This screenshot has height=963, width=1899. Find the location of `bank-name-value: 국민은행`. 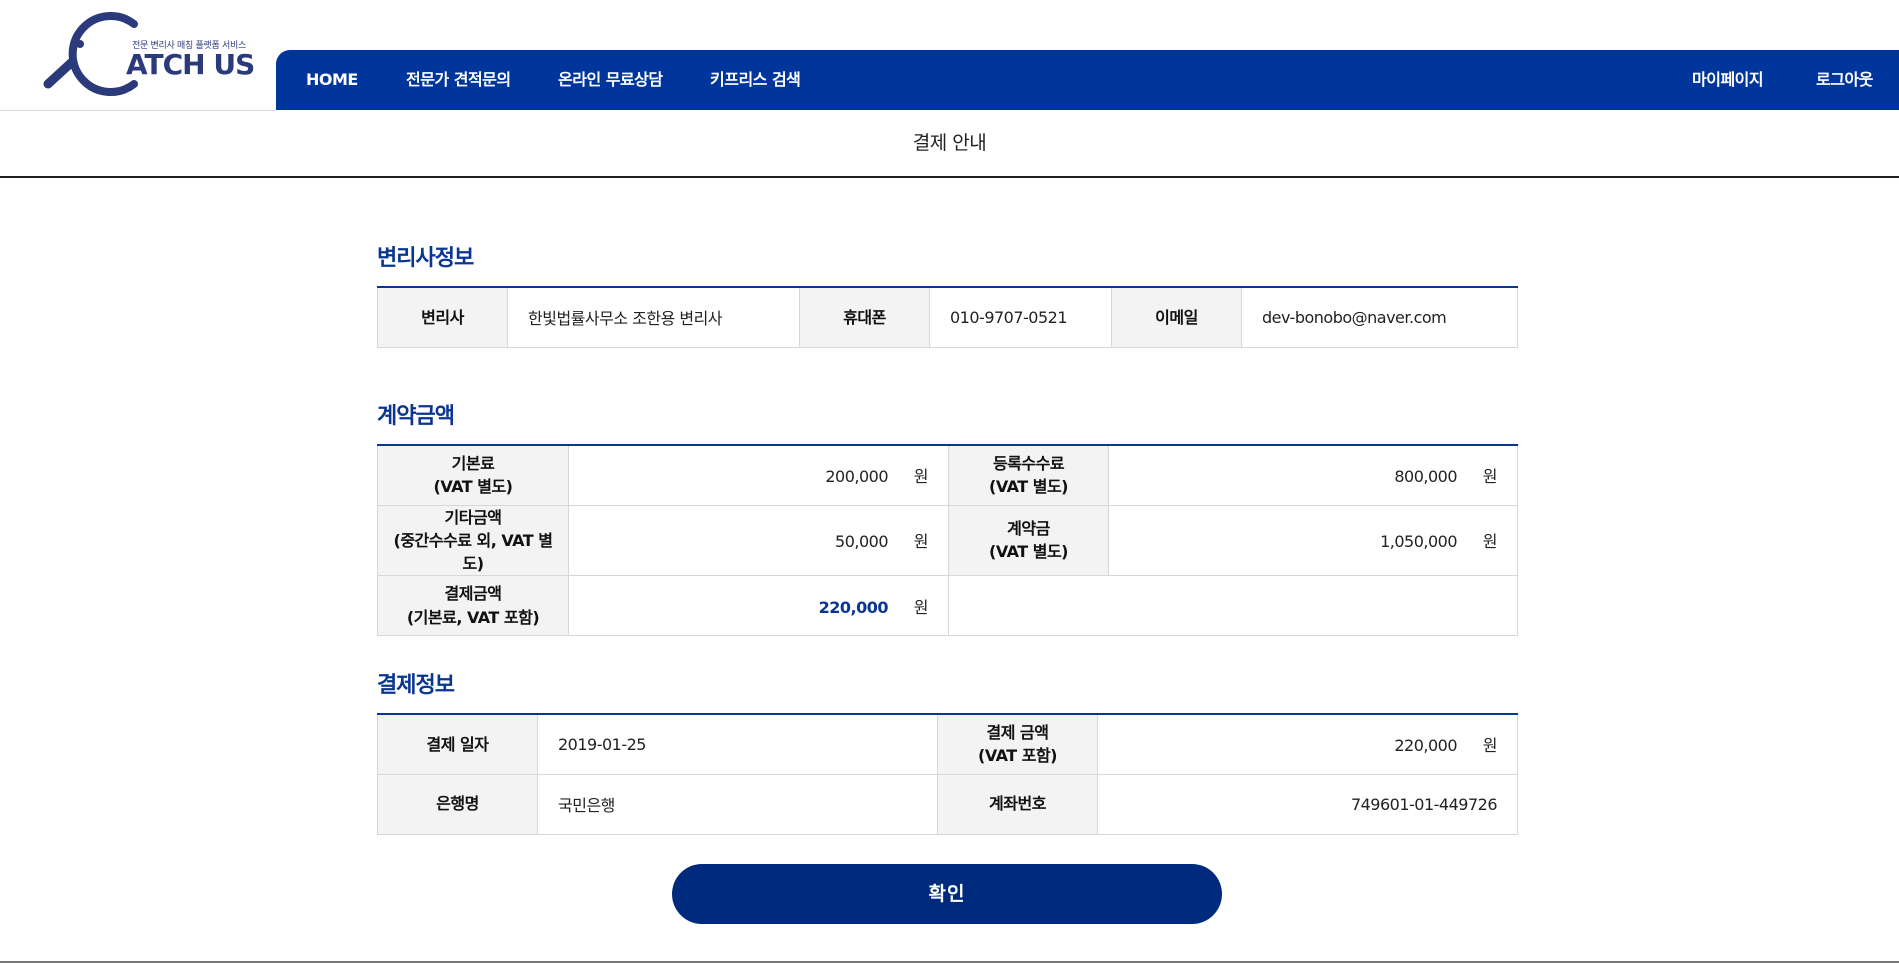

bank-name-value: 국민은행 is located at coordinates (737, 804).